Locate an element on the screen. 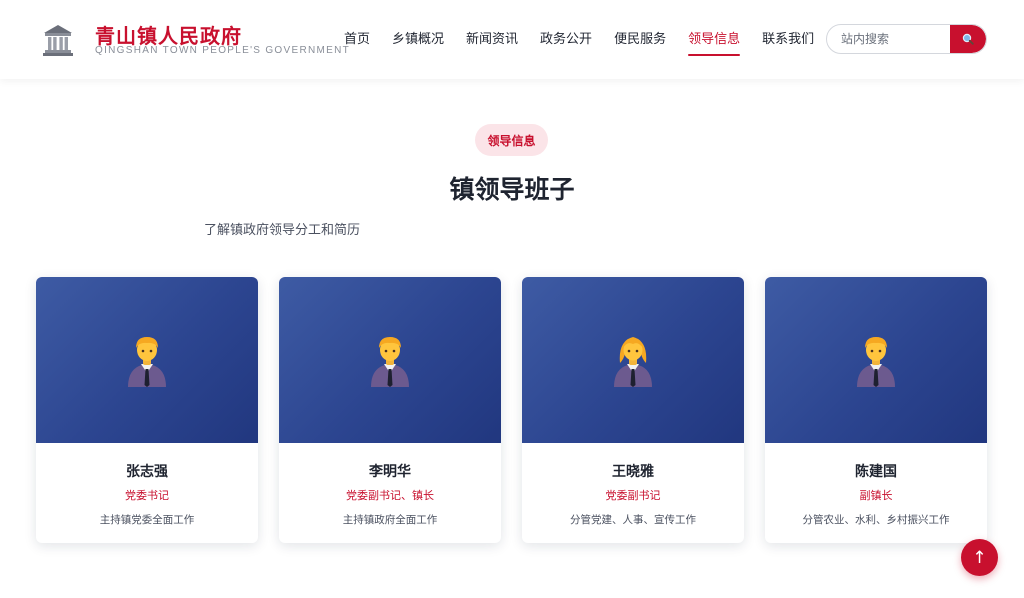  nav-item-leadership: 领导信息 is located at coordinates (714, 43).